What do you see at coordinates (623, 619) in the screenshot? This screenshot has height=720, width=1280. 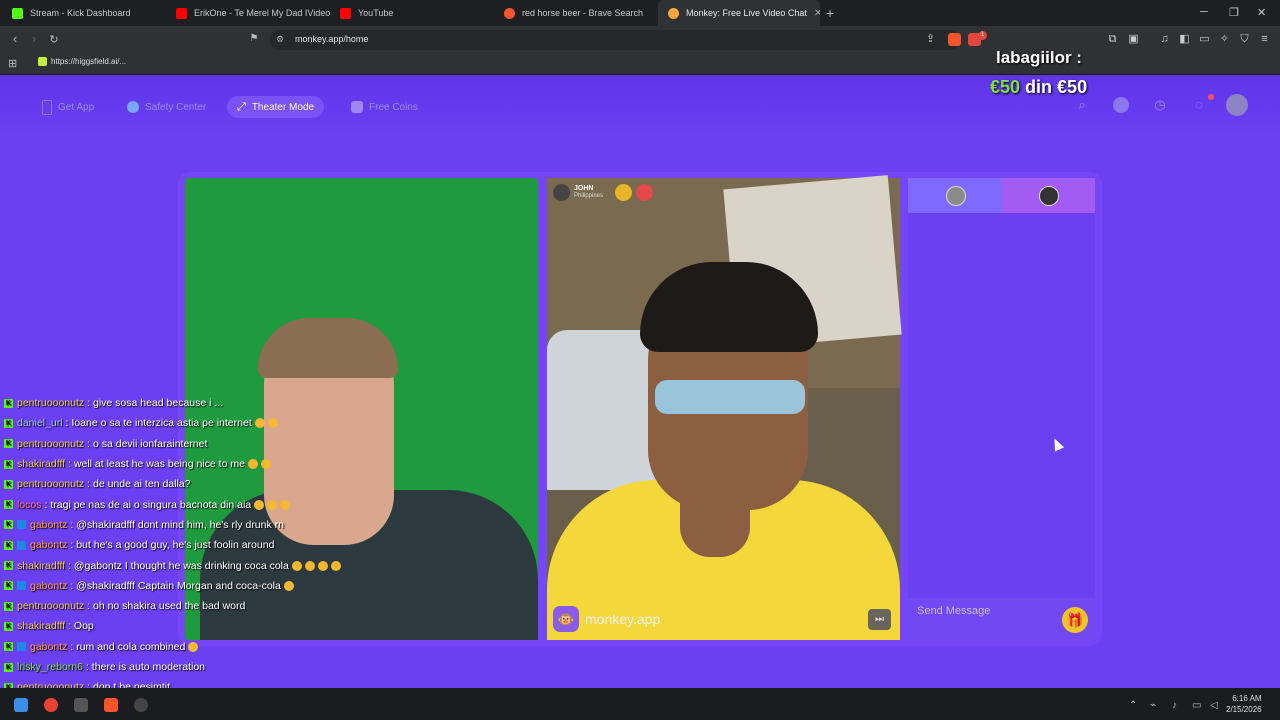 I see `brand-text: monkey.app` at bounding box center [623, 619].